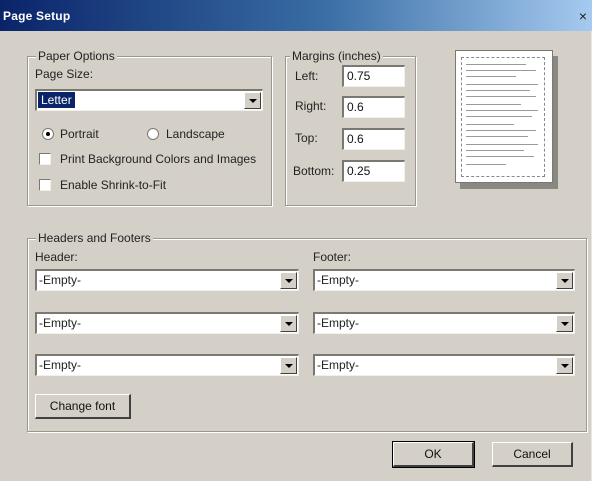 The width and height of the screenshot is (592, 481). I want to click on margin-top-input: 0.6, so click(373, 139).